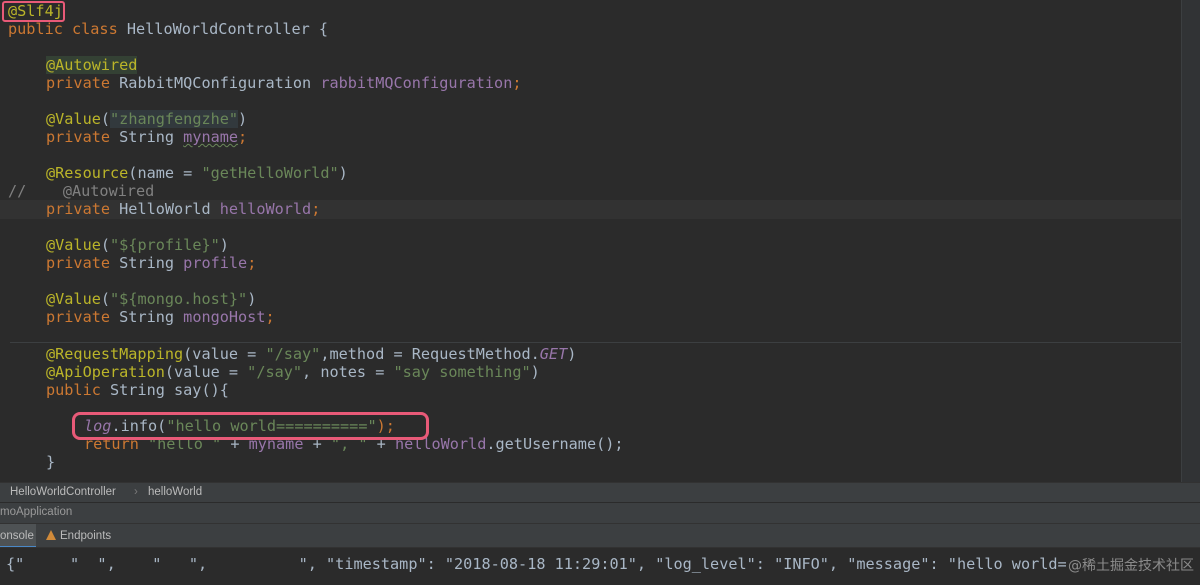  What do you see at coordinates (33, 11) in the screenshot?
I see `highlight-box-slf4j` at bounding box center [33, 11].